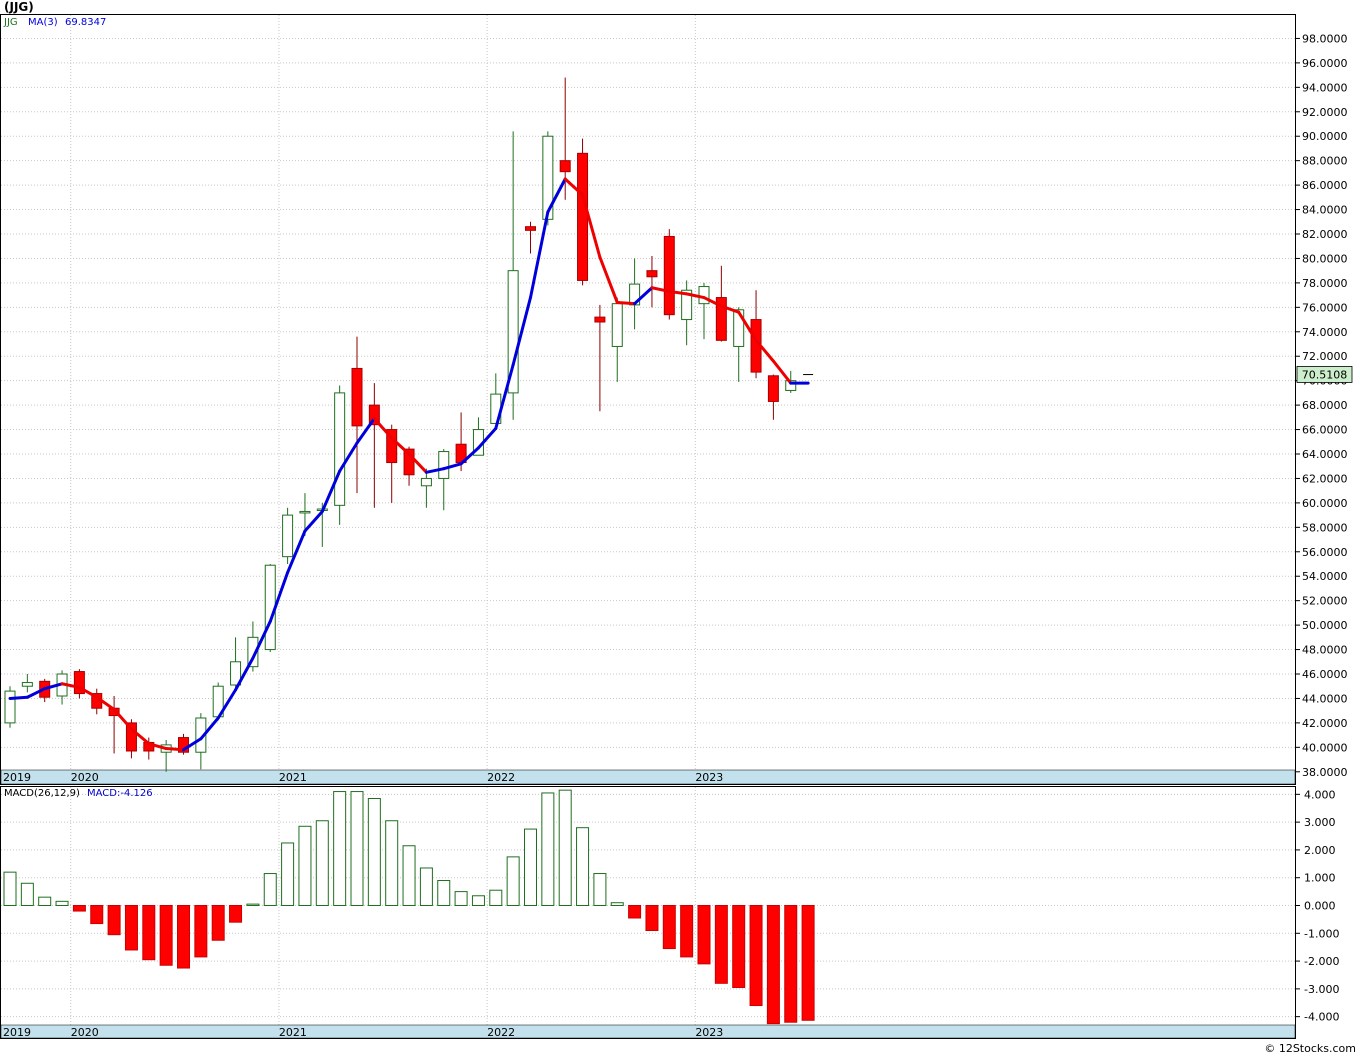 Image resolution: width=1360 pixels, height=1056 pixels. What do you see at coordinates (1325, 454) in the screenshot?
I see `price-tick-label: 64.0000` at bounding box center [1325, 454].